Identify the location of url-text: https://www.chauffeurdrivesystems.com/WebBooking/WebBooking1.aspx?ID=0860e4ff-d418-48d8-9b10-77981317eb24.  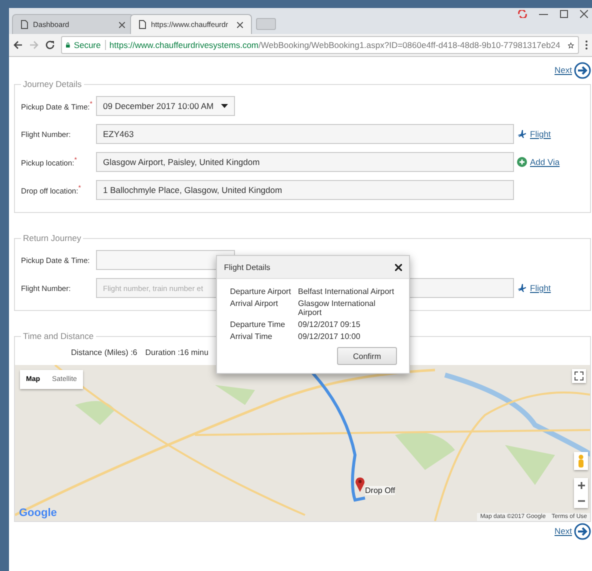
(334, 45).